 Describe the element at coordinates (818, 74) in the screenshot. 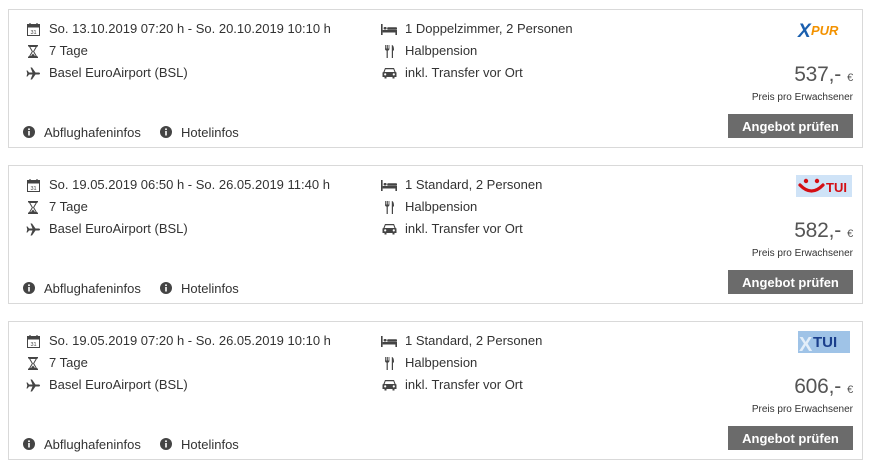

I see `price-value: 537,-` at that location.